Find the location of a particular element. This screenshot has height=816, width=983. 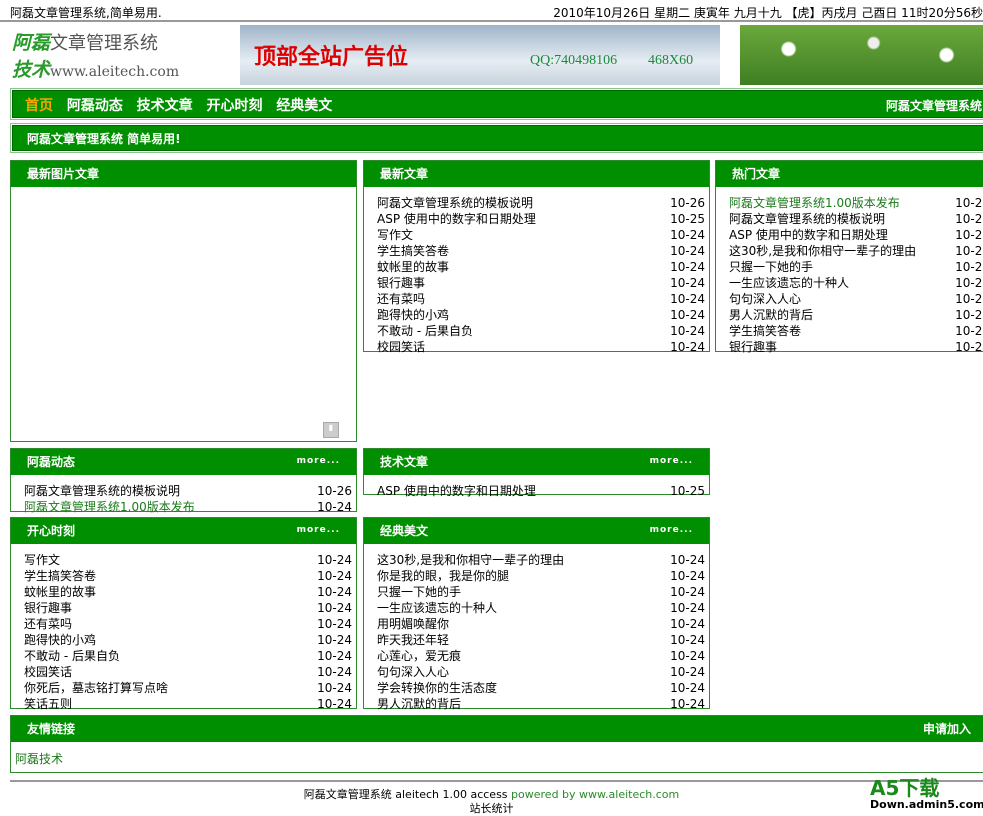

nav-home: 首页 is located at coordinates (39, 106).